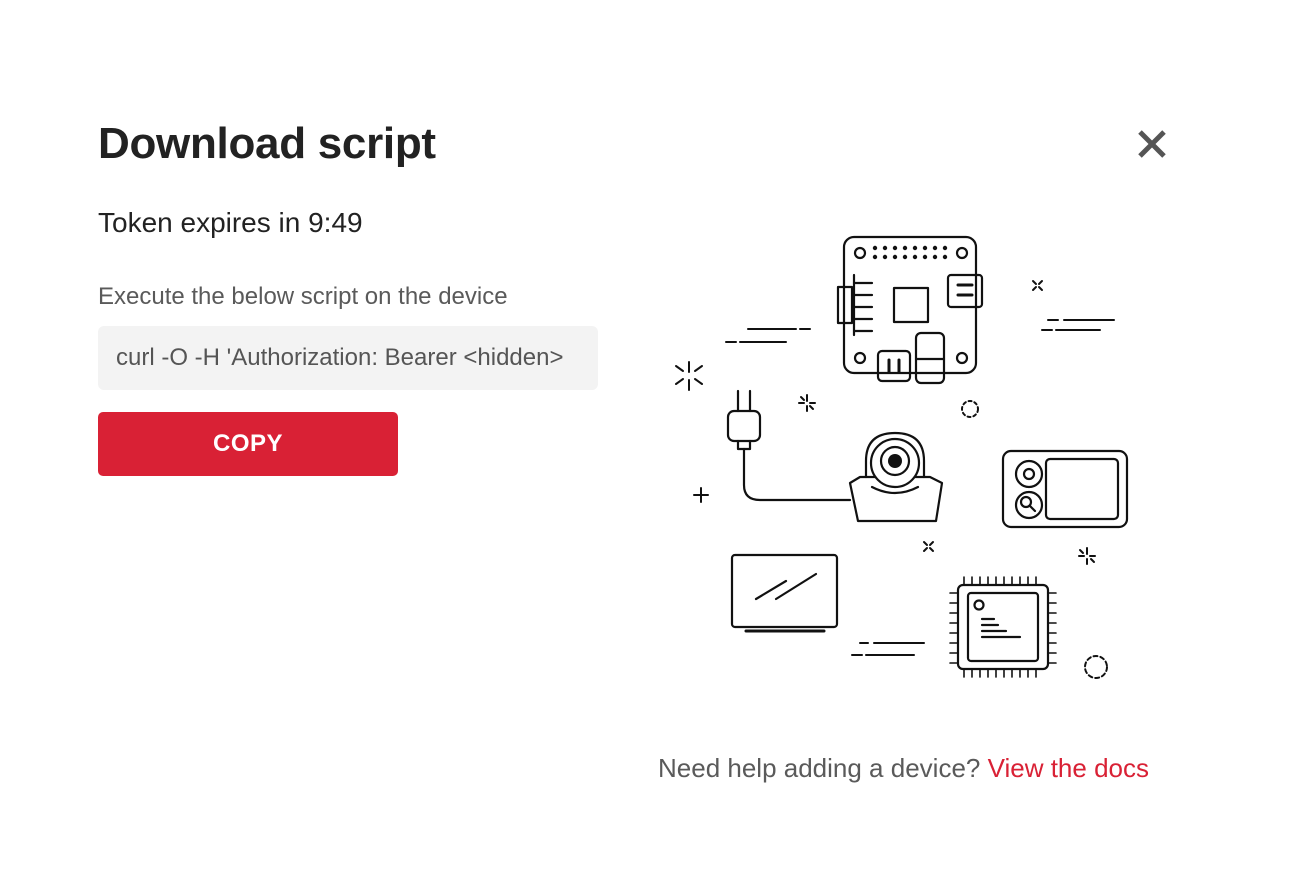 The width and height of the screenshot is (1298, 892). I want to click on script-input, so click(348, 358).